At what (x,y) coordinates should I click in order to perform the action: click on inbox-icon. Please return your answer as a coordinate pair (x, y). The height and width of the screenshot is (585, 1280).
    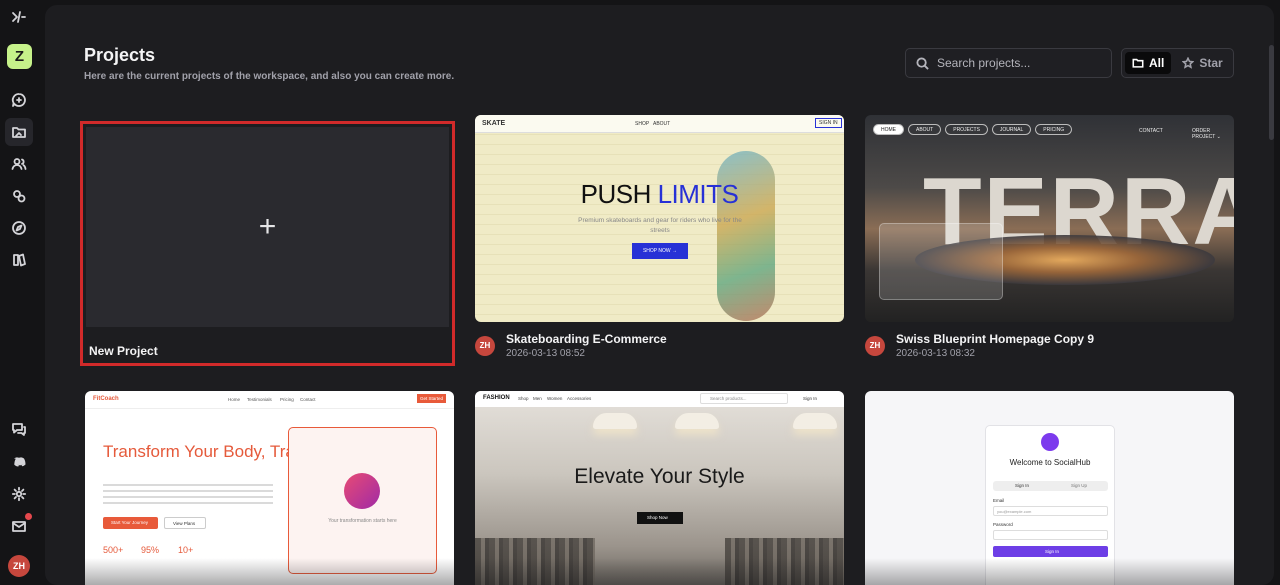
    Looking at the image, I should click on (20, 524).